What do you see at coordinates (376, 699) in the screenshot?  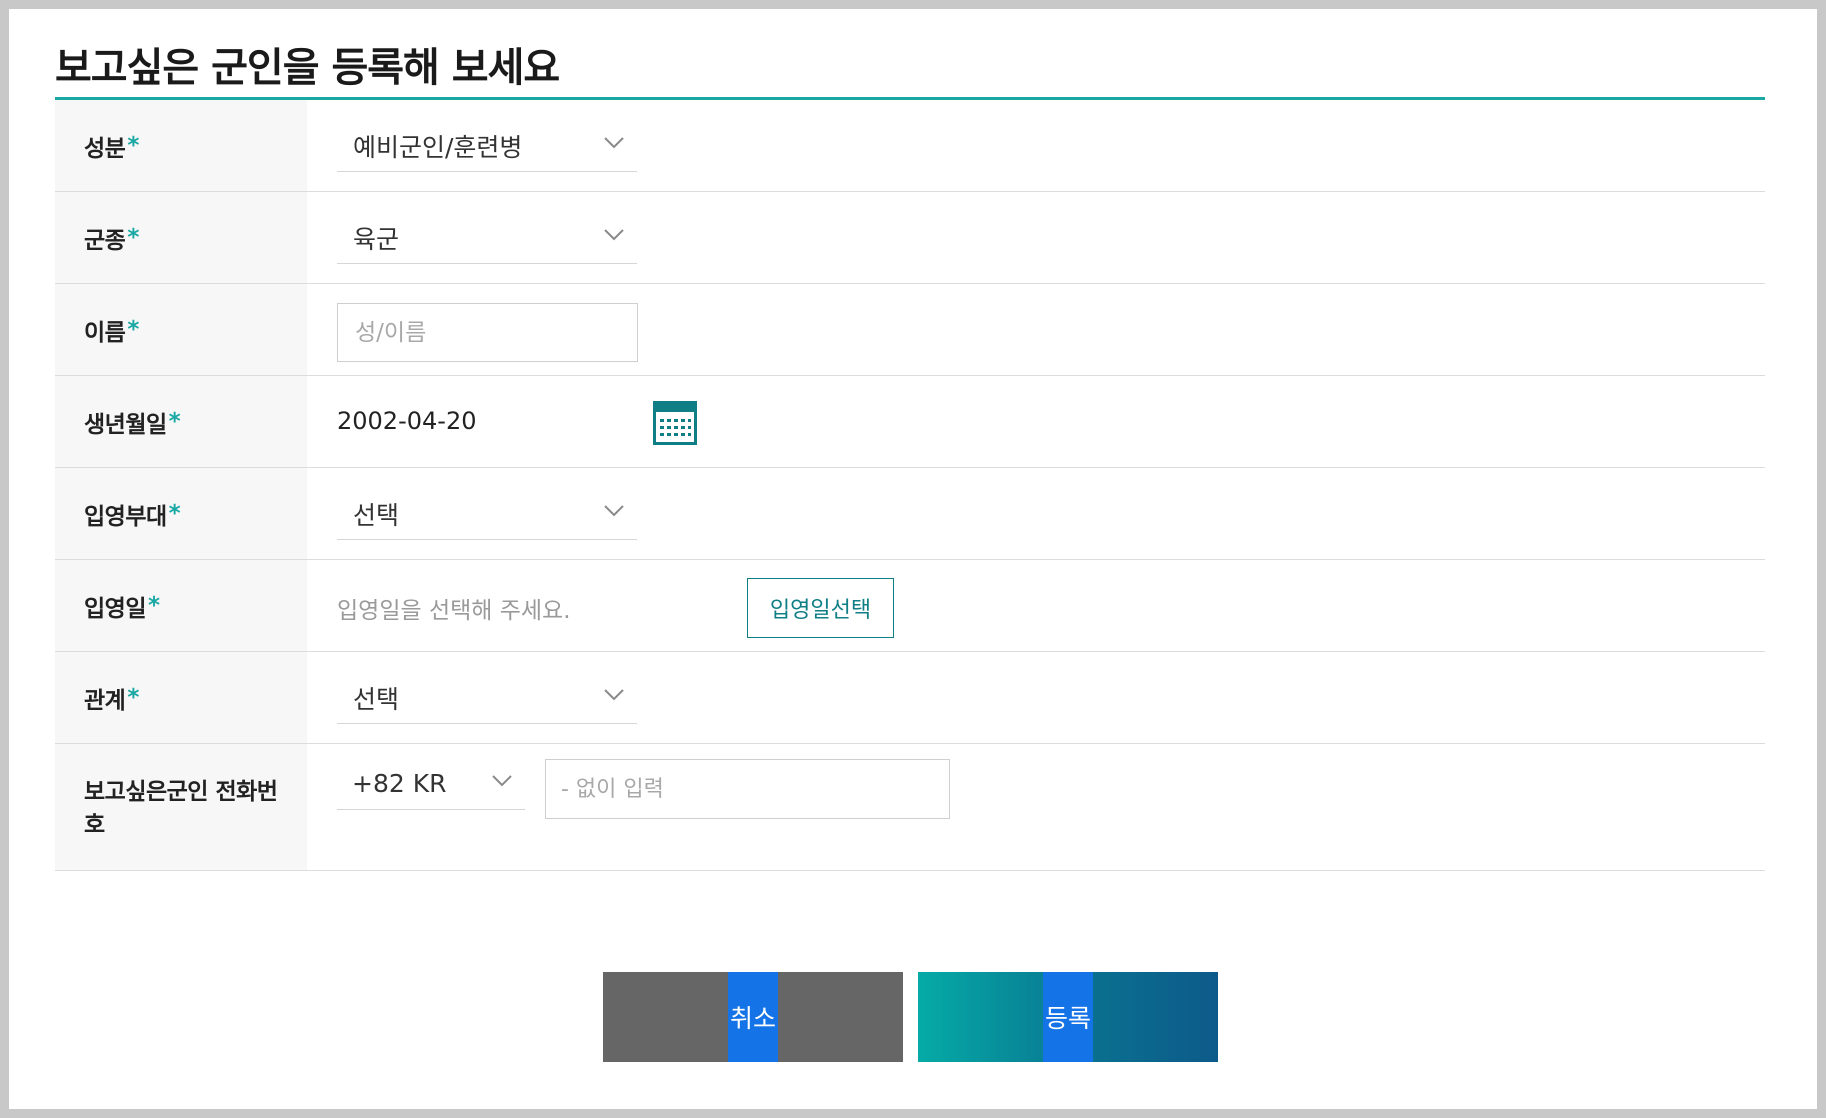 I see `relation-select-value: 선택` at bounding box center [376, 699].